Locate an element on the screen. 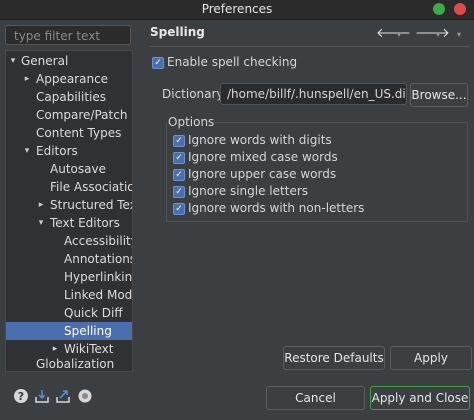  tree-item-label: Capabilities is located at coordinates (71, 97).